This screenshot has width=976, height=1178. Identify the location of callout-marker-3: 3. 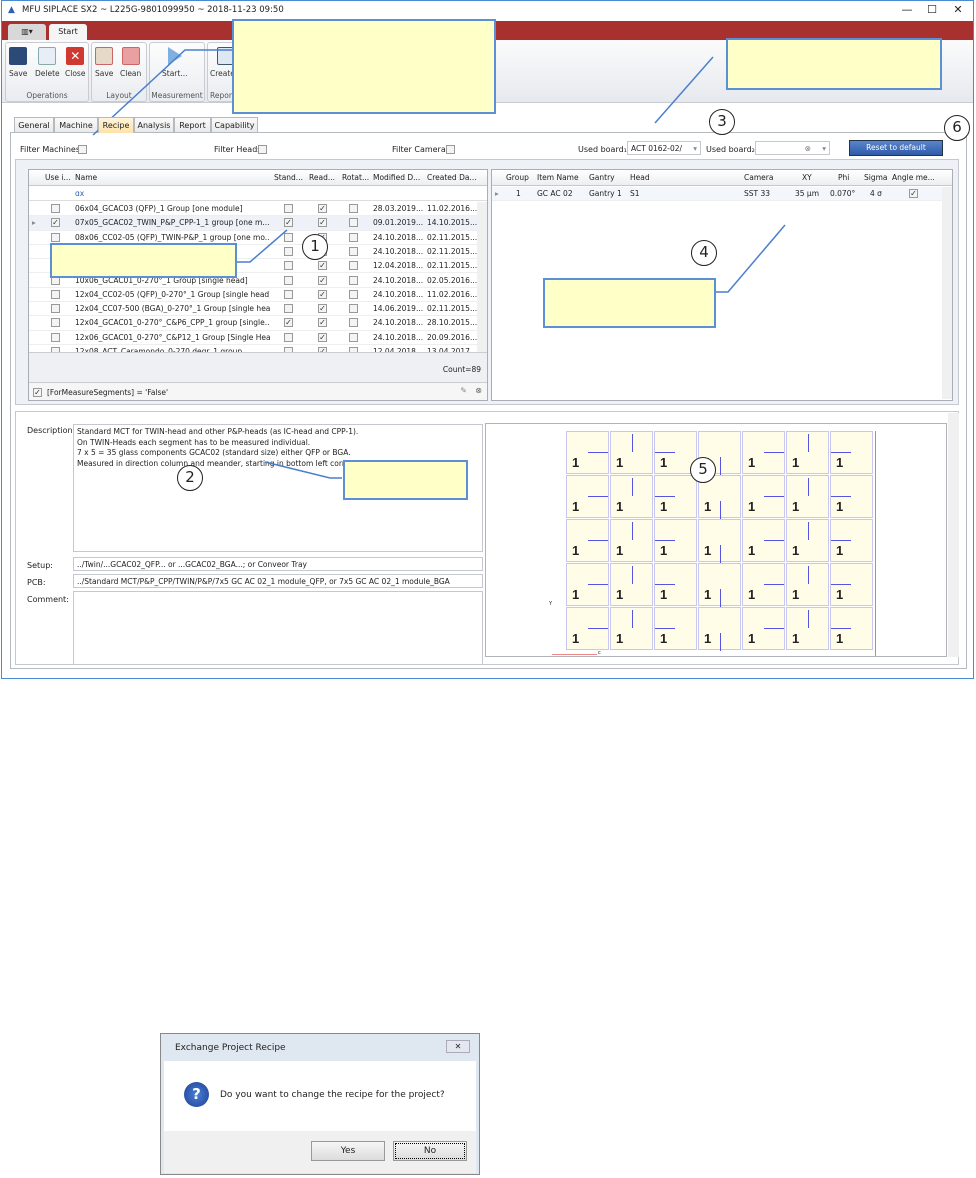
(722, 122).